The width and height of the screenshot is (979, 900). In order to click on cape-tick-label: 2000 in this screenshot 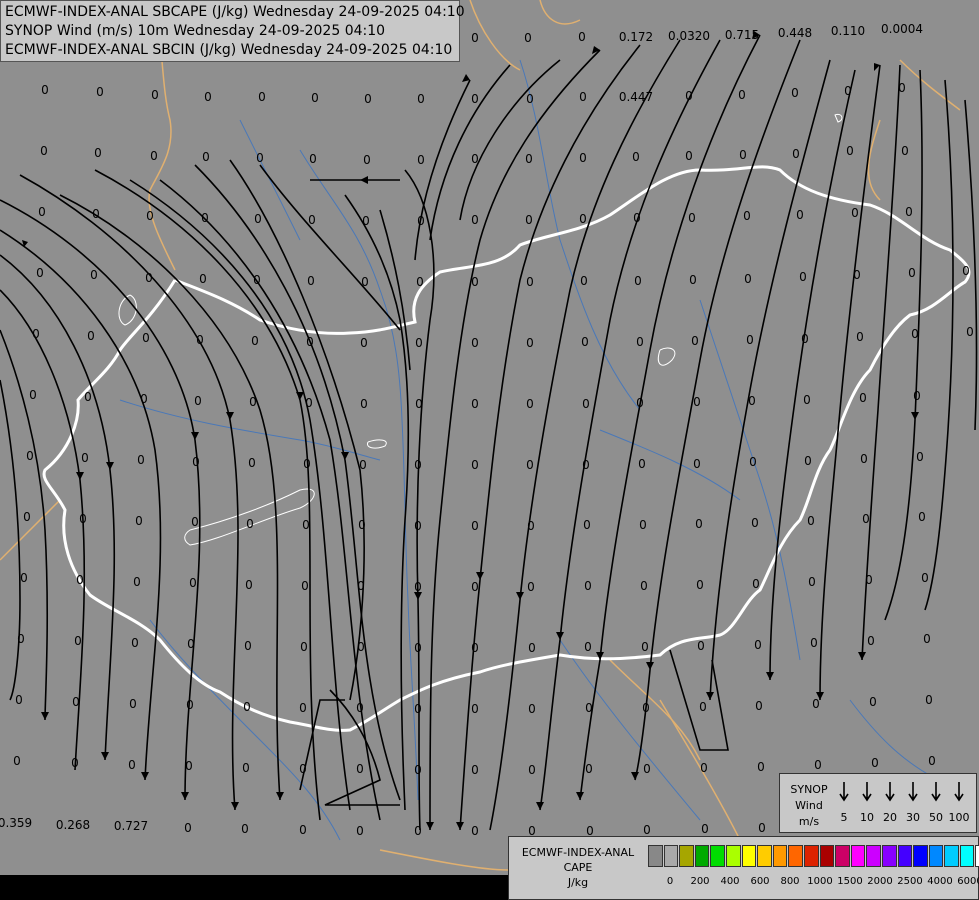, I will do `click(880, 881)`.